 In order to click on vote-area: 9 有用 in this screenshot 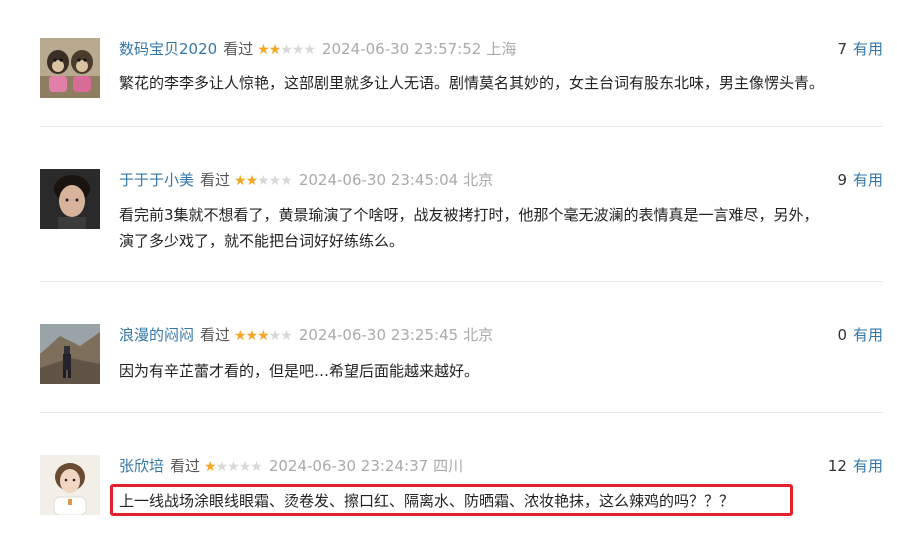, I will do `click(860, 180)`.